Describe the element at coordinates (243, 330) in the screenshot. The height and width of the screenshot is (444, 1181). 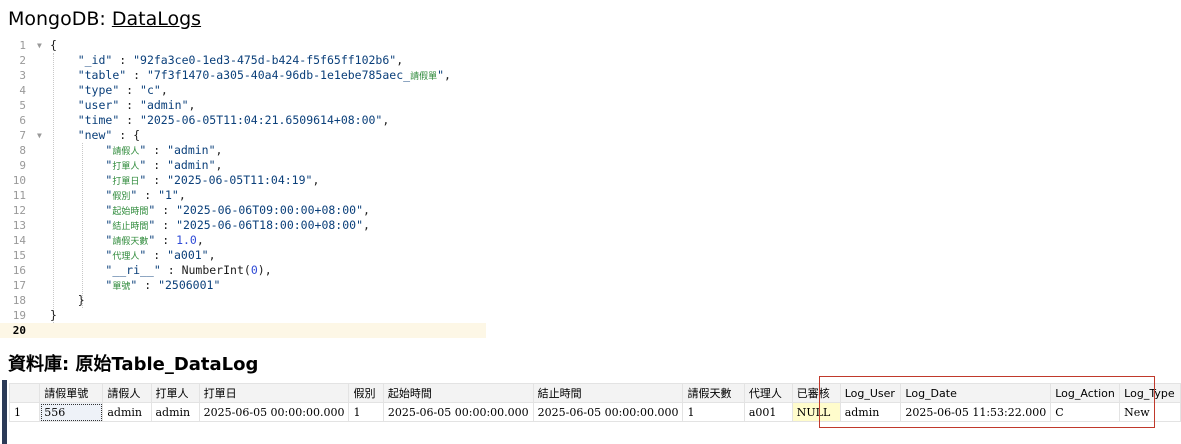
I see `code-line-active: 20` at that location.